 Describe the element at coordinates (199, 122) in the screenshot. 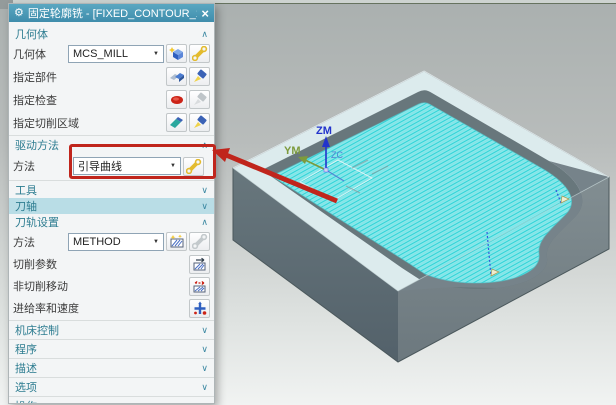

I see `specify-cut-area-select-button` at that location.